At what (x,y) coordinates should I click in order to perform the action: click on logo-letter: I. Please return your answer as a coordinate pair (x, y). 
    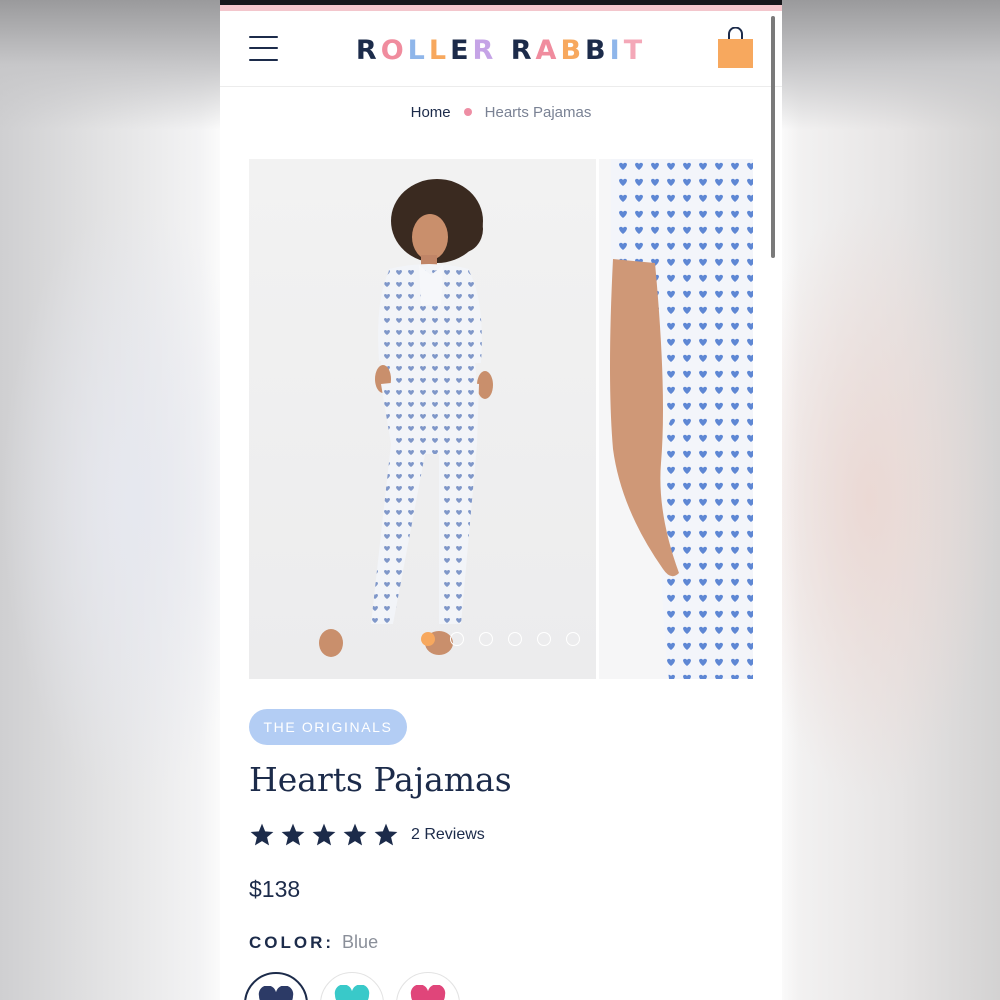
    Looking at the image, I should click on (616, 50).